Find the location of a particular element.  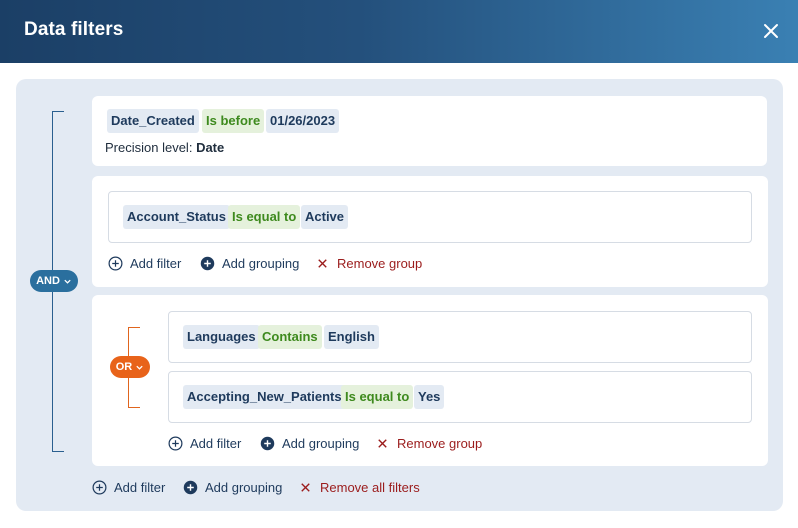

filter-value-chip: 01/26/2023 is located at coordinates (303, 121).